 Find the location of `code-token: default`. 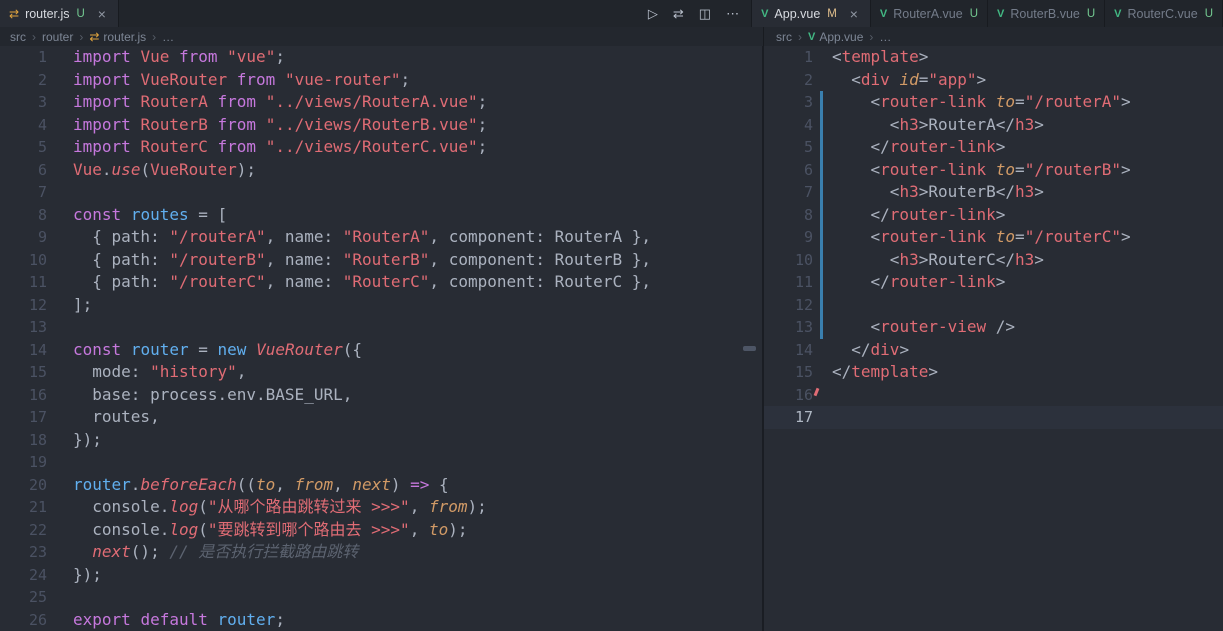

code-token: default is located at coordinates (174, 619).